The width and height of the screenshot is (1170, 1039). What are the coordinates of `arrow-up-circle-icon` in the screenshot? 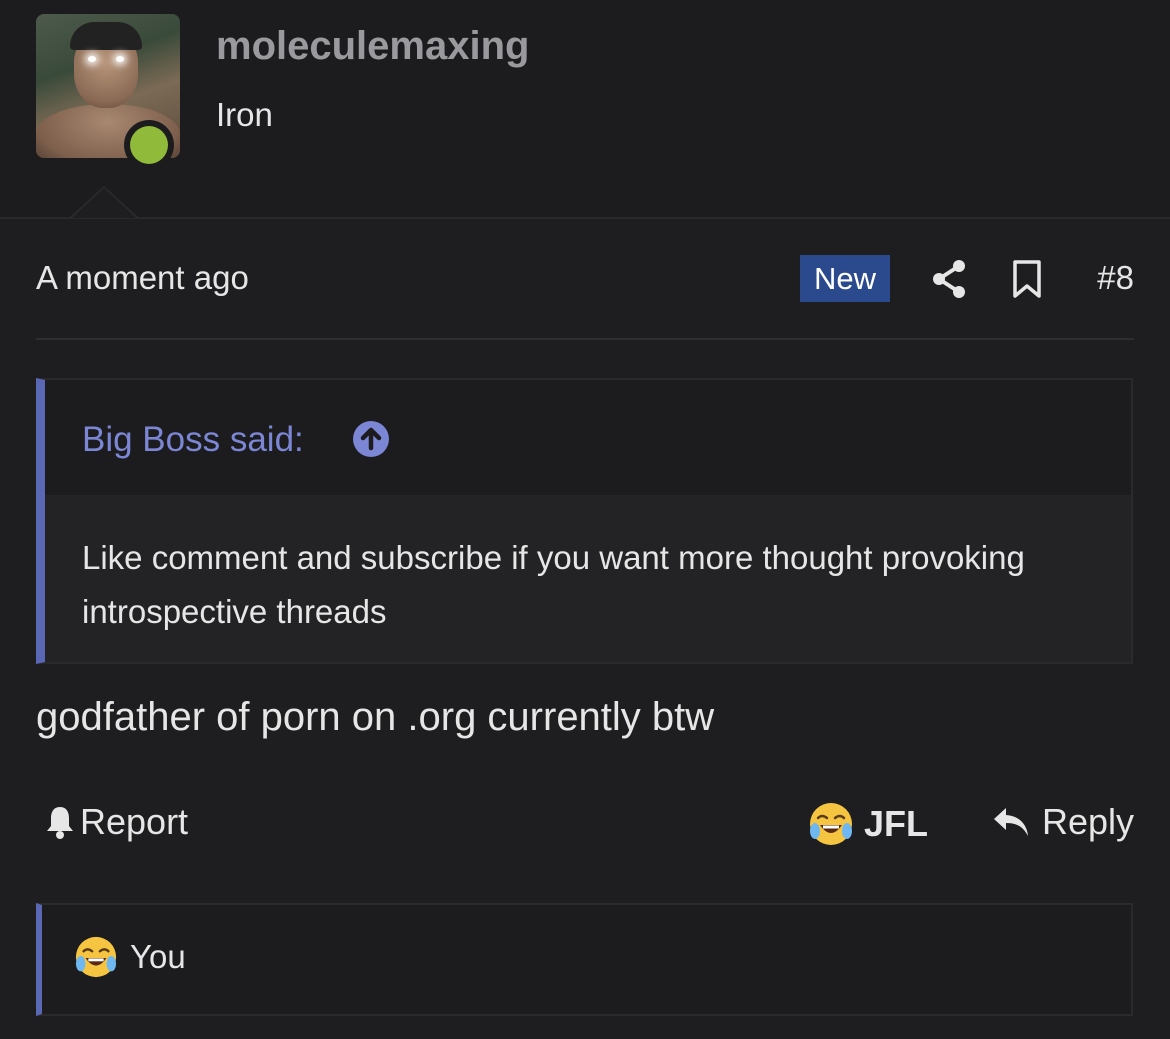 It's located at (371, 439).